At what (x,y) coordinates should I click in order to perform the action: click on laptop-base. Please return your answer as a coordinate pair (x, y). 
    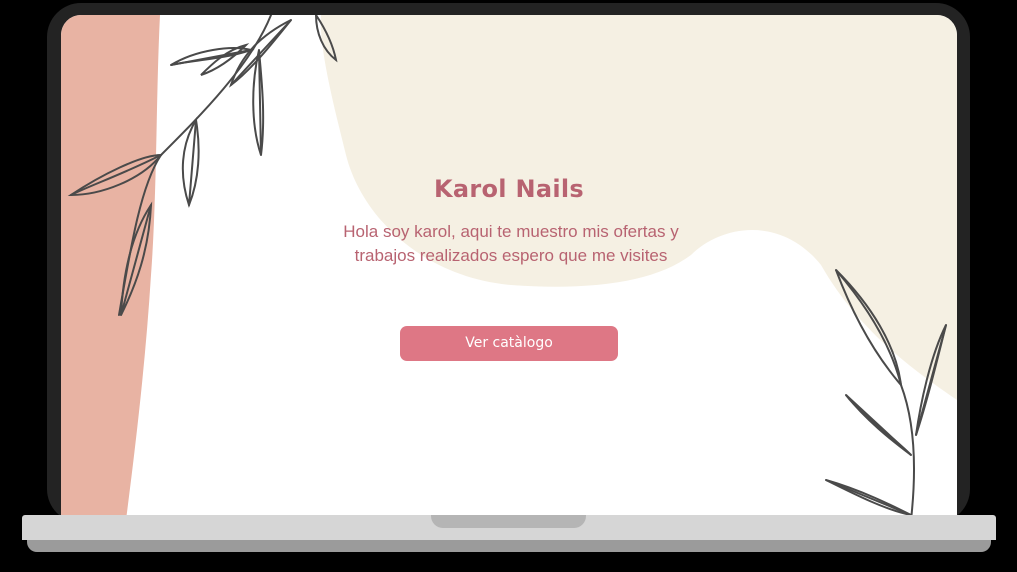
    Looking at the image, I should click on (509, 533).